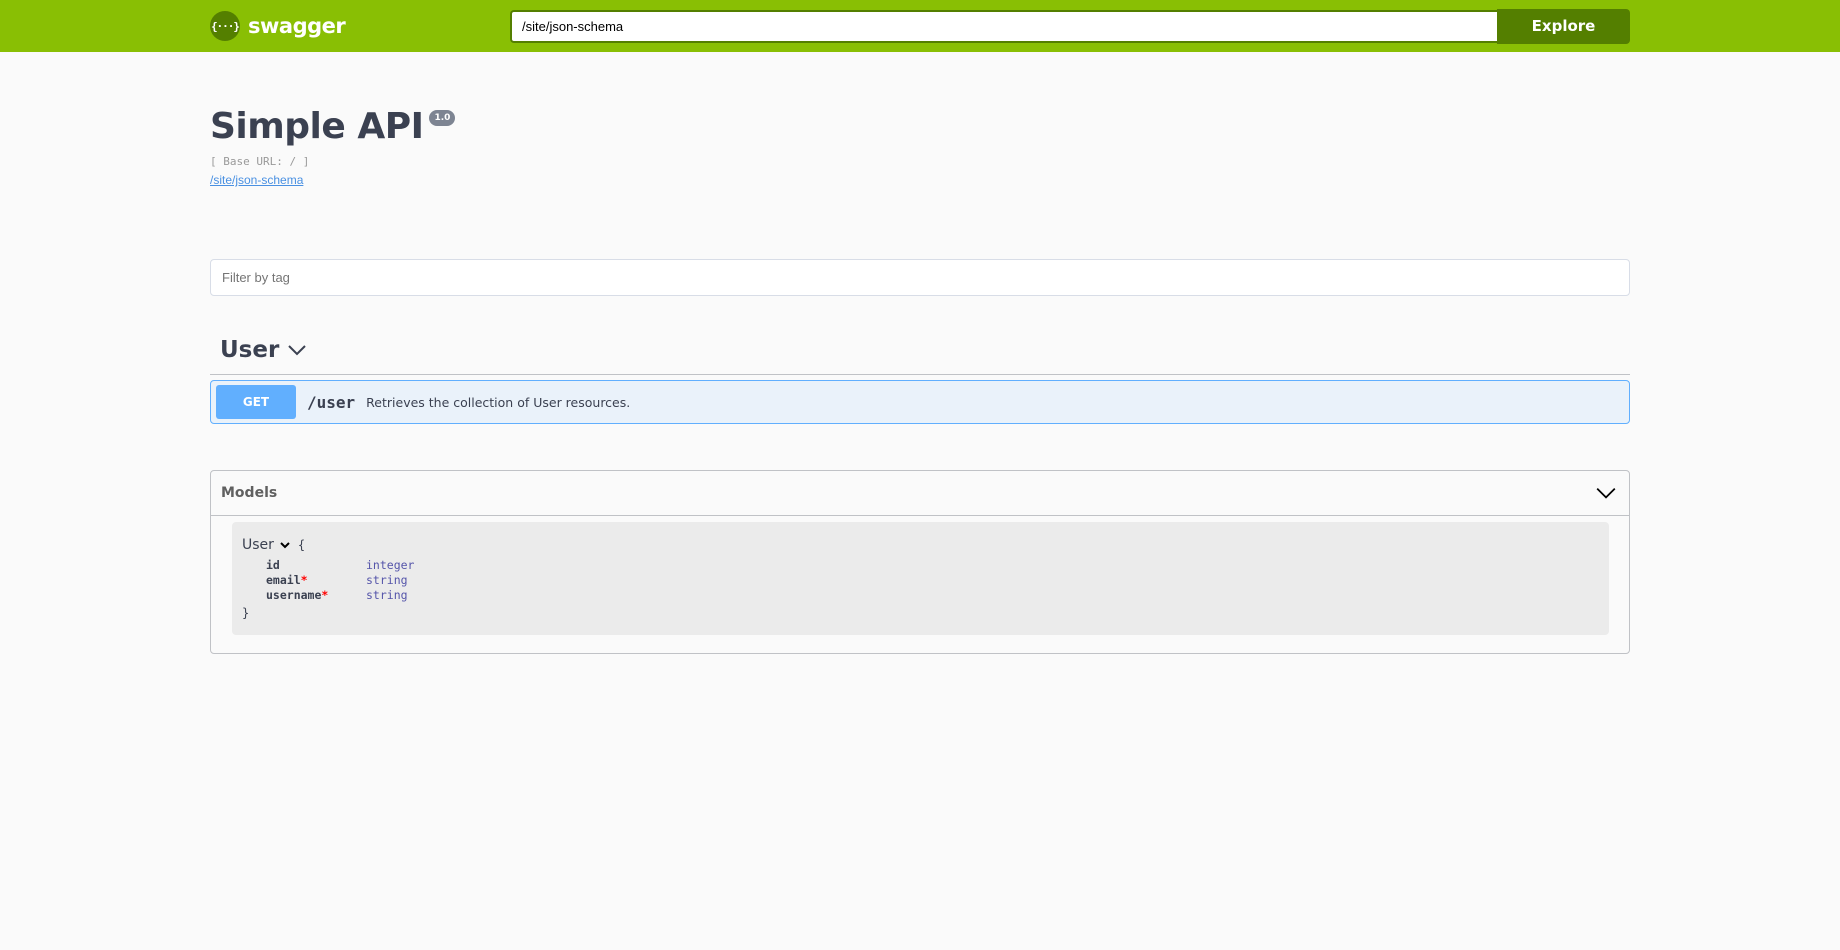 This screenshot has width=1840, height=950. I want to click on logo: {···} swagger, so click(360, 26).